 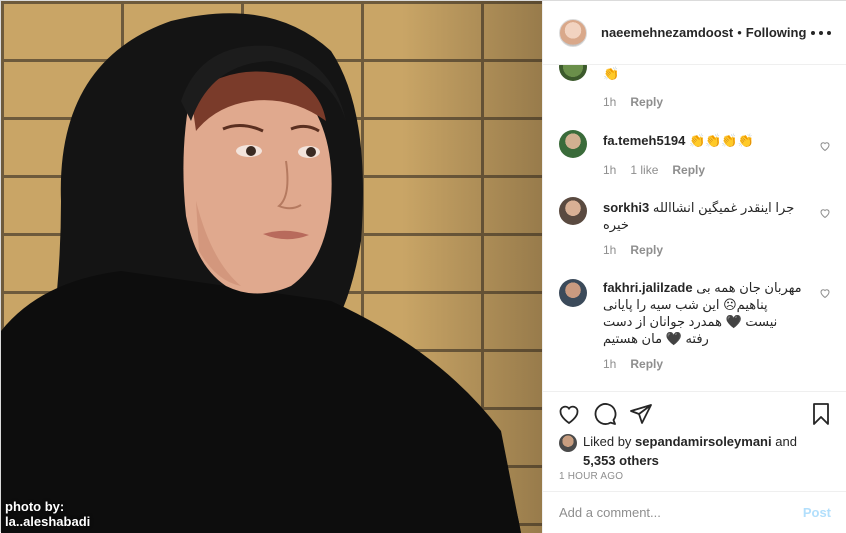 What do you see at coordinates (644, 170) in the screenshot?
I see `comment-likes: 1 like` at bounding box center [644, 170].